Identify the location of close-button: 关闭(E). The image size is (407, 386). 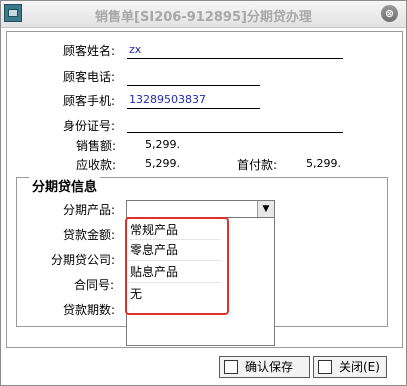
(350, 367).